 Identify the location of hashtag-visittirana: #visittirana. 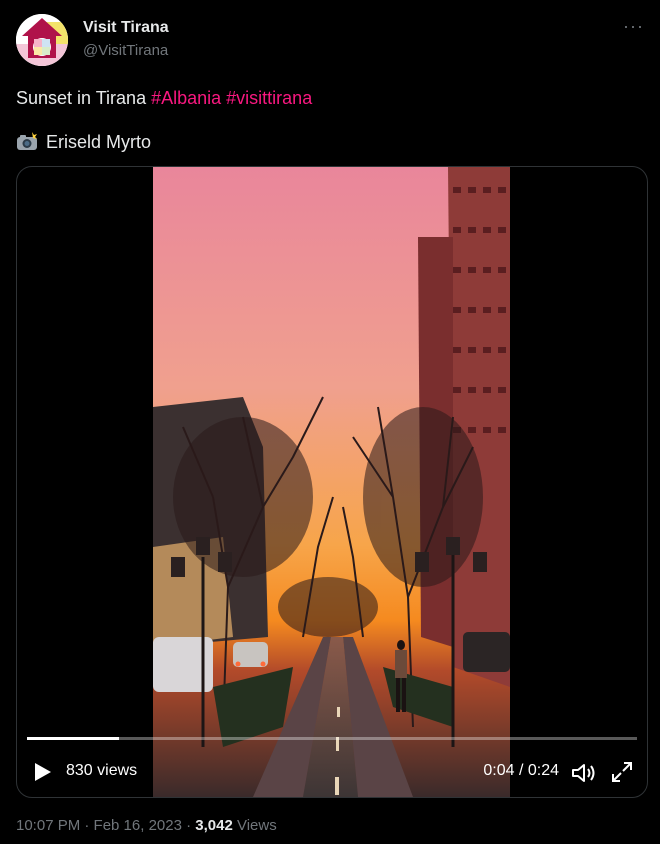
(269, 98).